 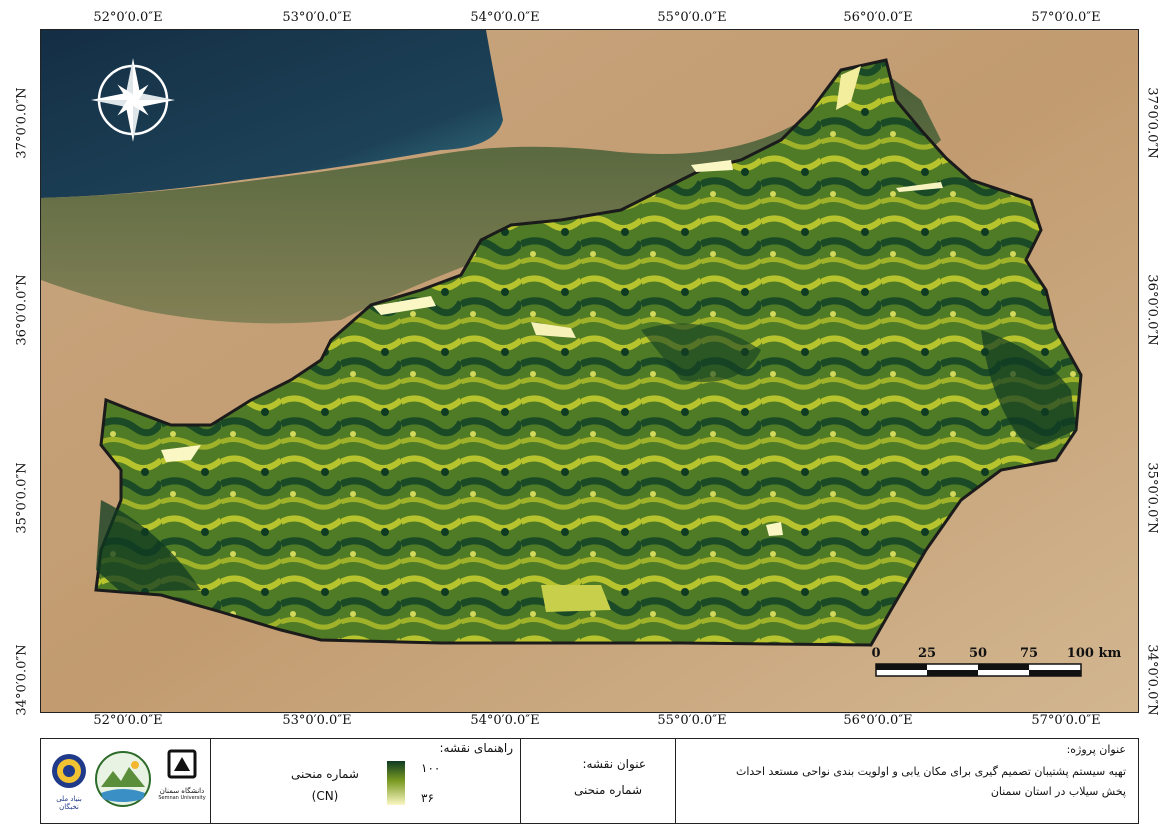 I want to click on scale-label-25: 25, so click(x=927, y=653).